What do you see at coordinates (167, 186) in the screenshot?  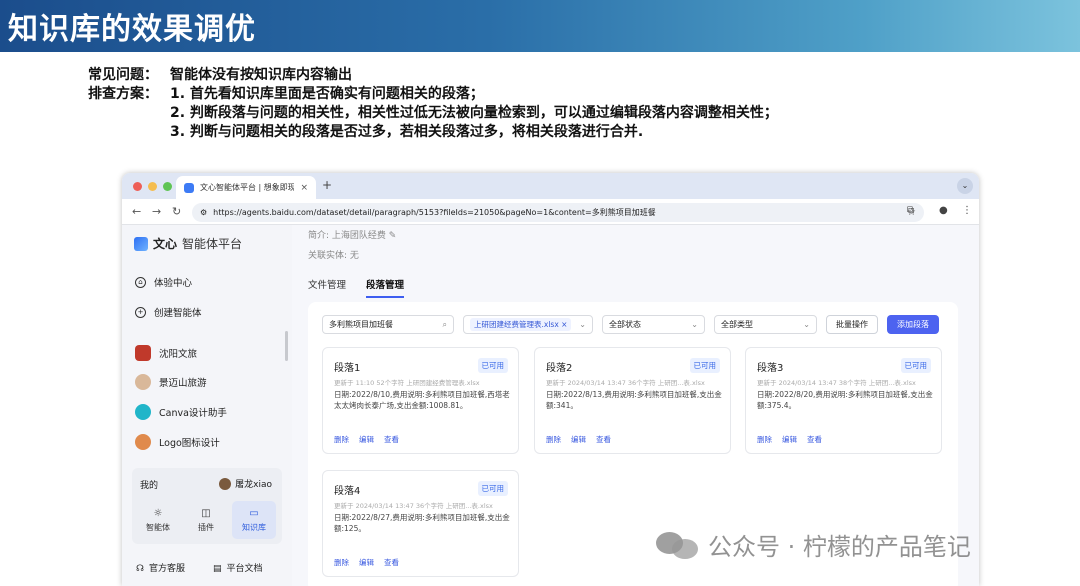 I see `maximize-window-button` at bounding box center [167, 186].